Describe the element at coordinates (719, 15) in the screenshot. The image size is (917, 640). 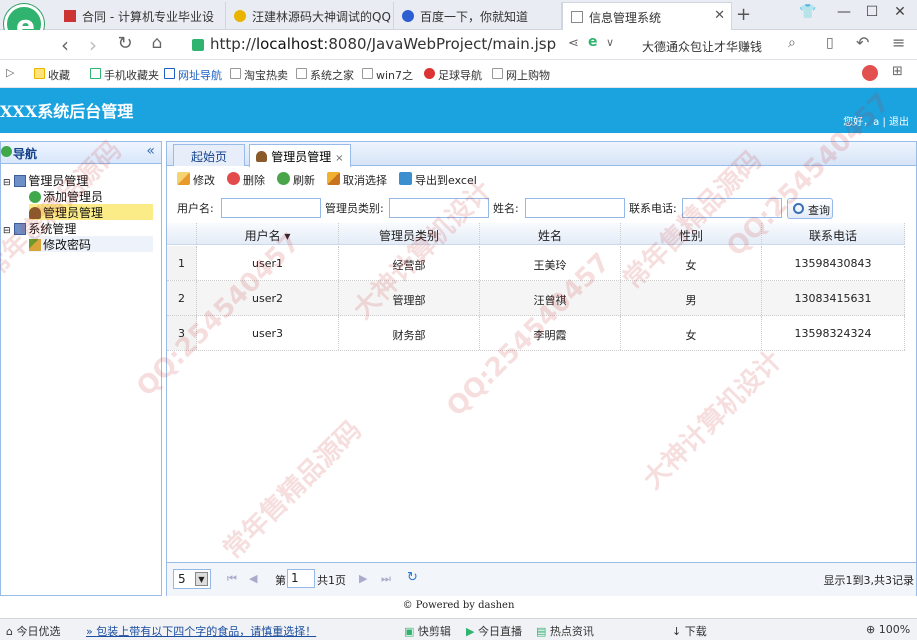
I see `close-tab-icon: ✕` at that location.